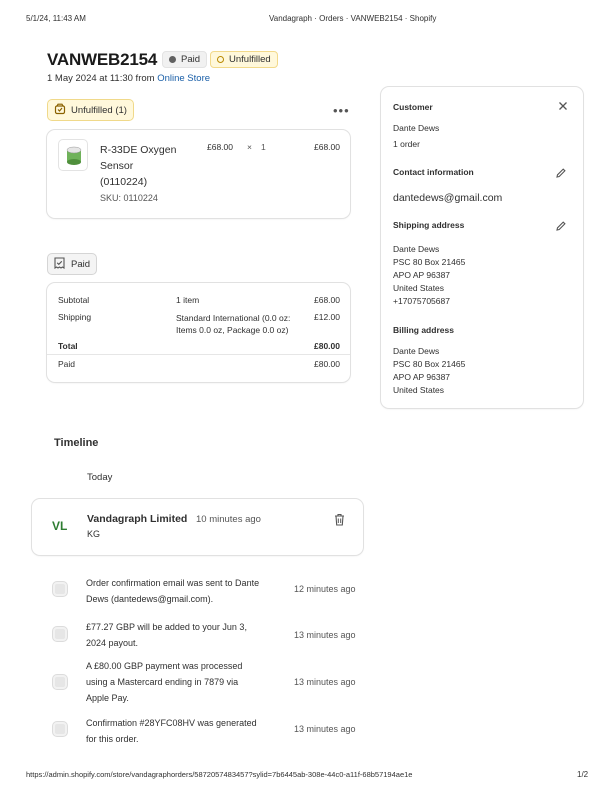  What do you see at coordinates (73, 155) in the screenshot?
I see `product-thumbnail` at bounding box center [73, 155].